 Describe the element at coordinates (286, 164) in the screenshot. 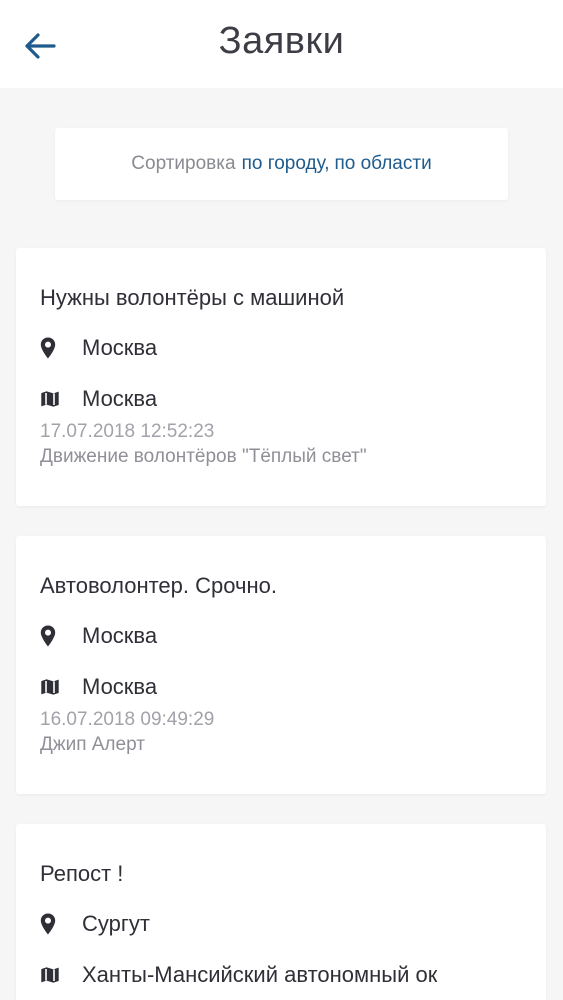

I see `sort-by-city-link: по городу,` at that location.